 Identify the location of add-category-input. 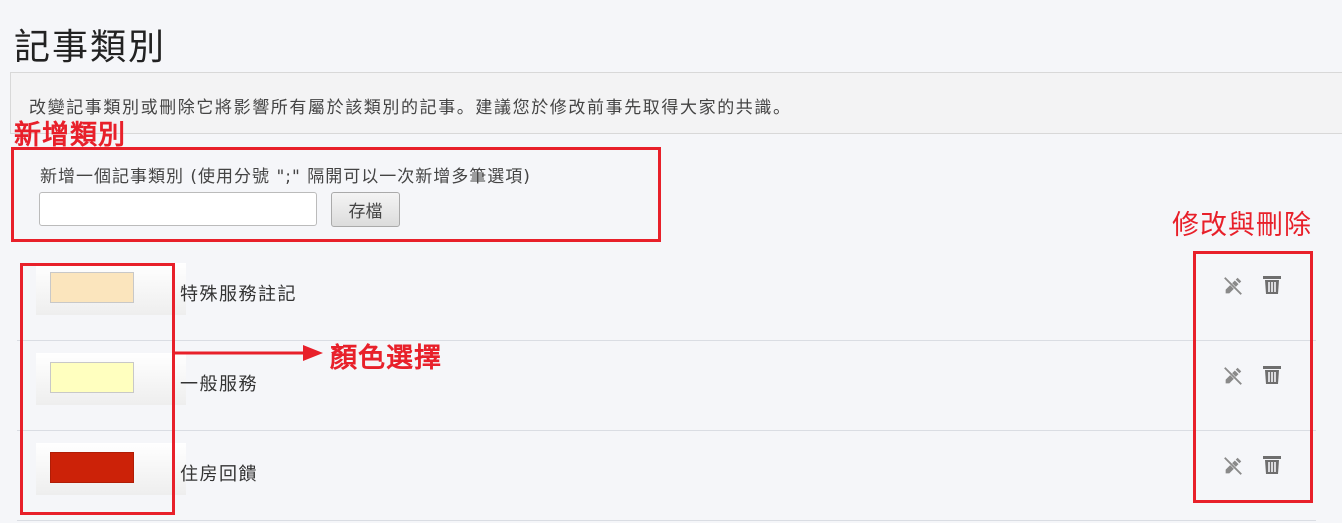
(178, 209).